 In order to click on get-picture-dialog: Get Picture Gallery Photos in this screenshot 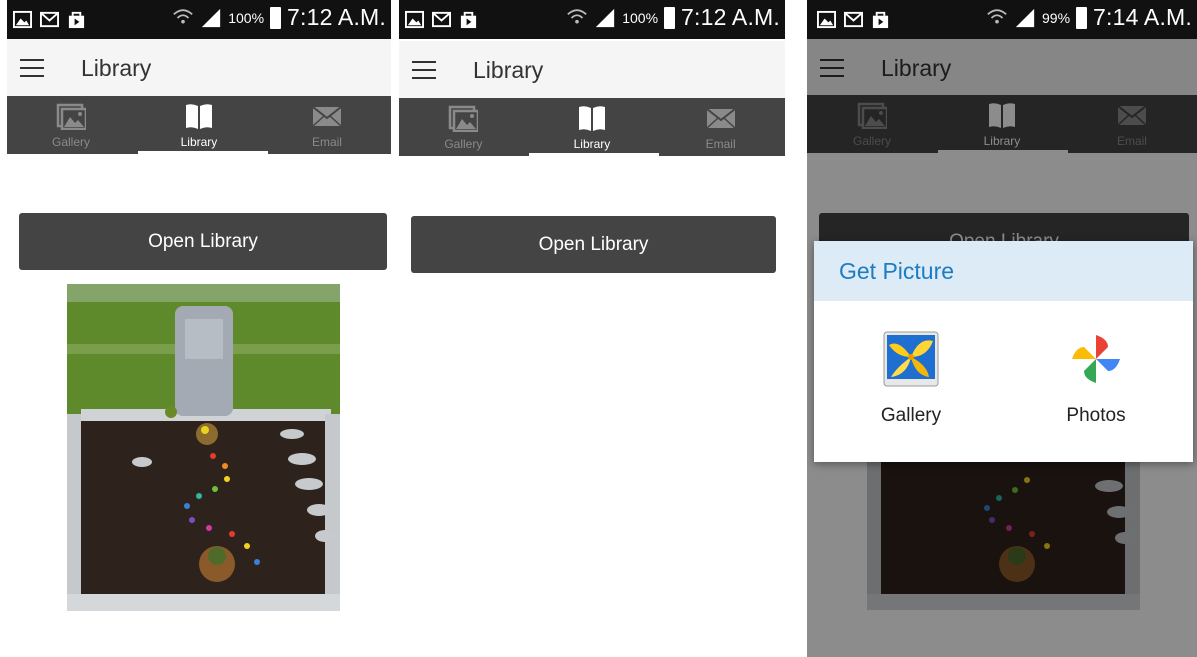, I will do `click(1003, 351)`.